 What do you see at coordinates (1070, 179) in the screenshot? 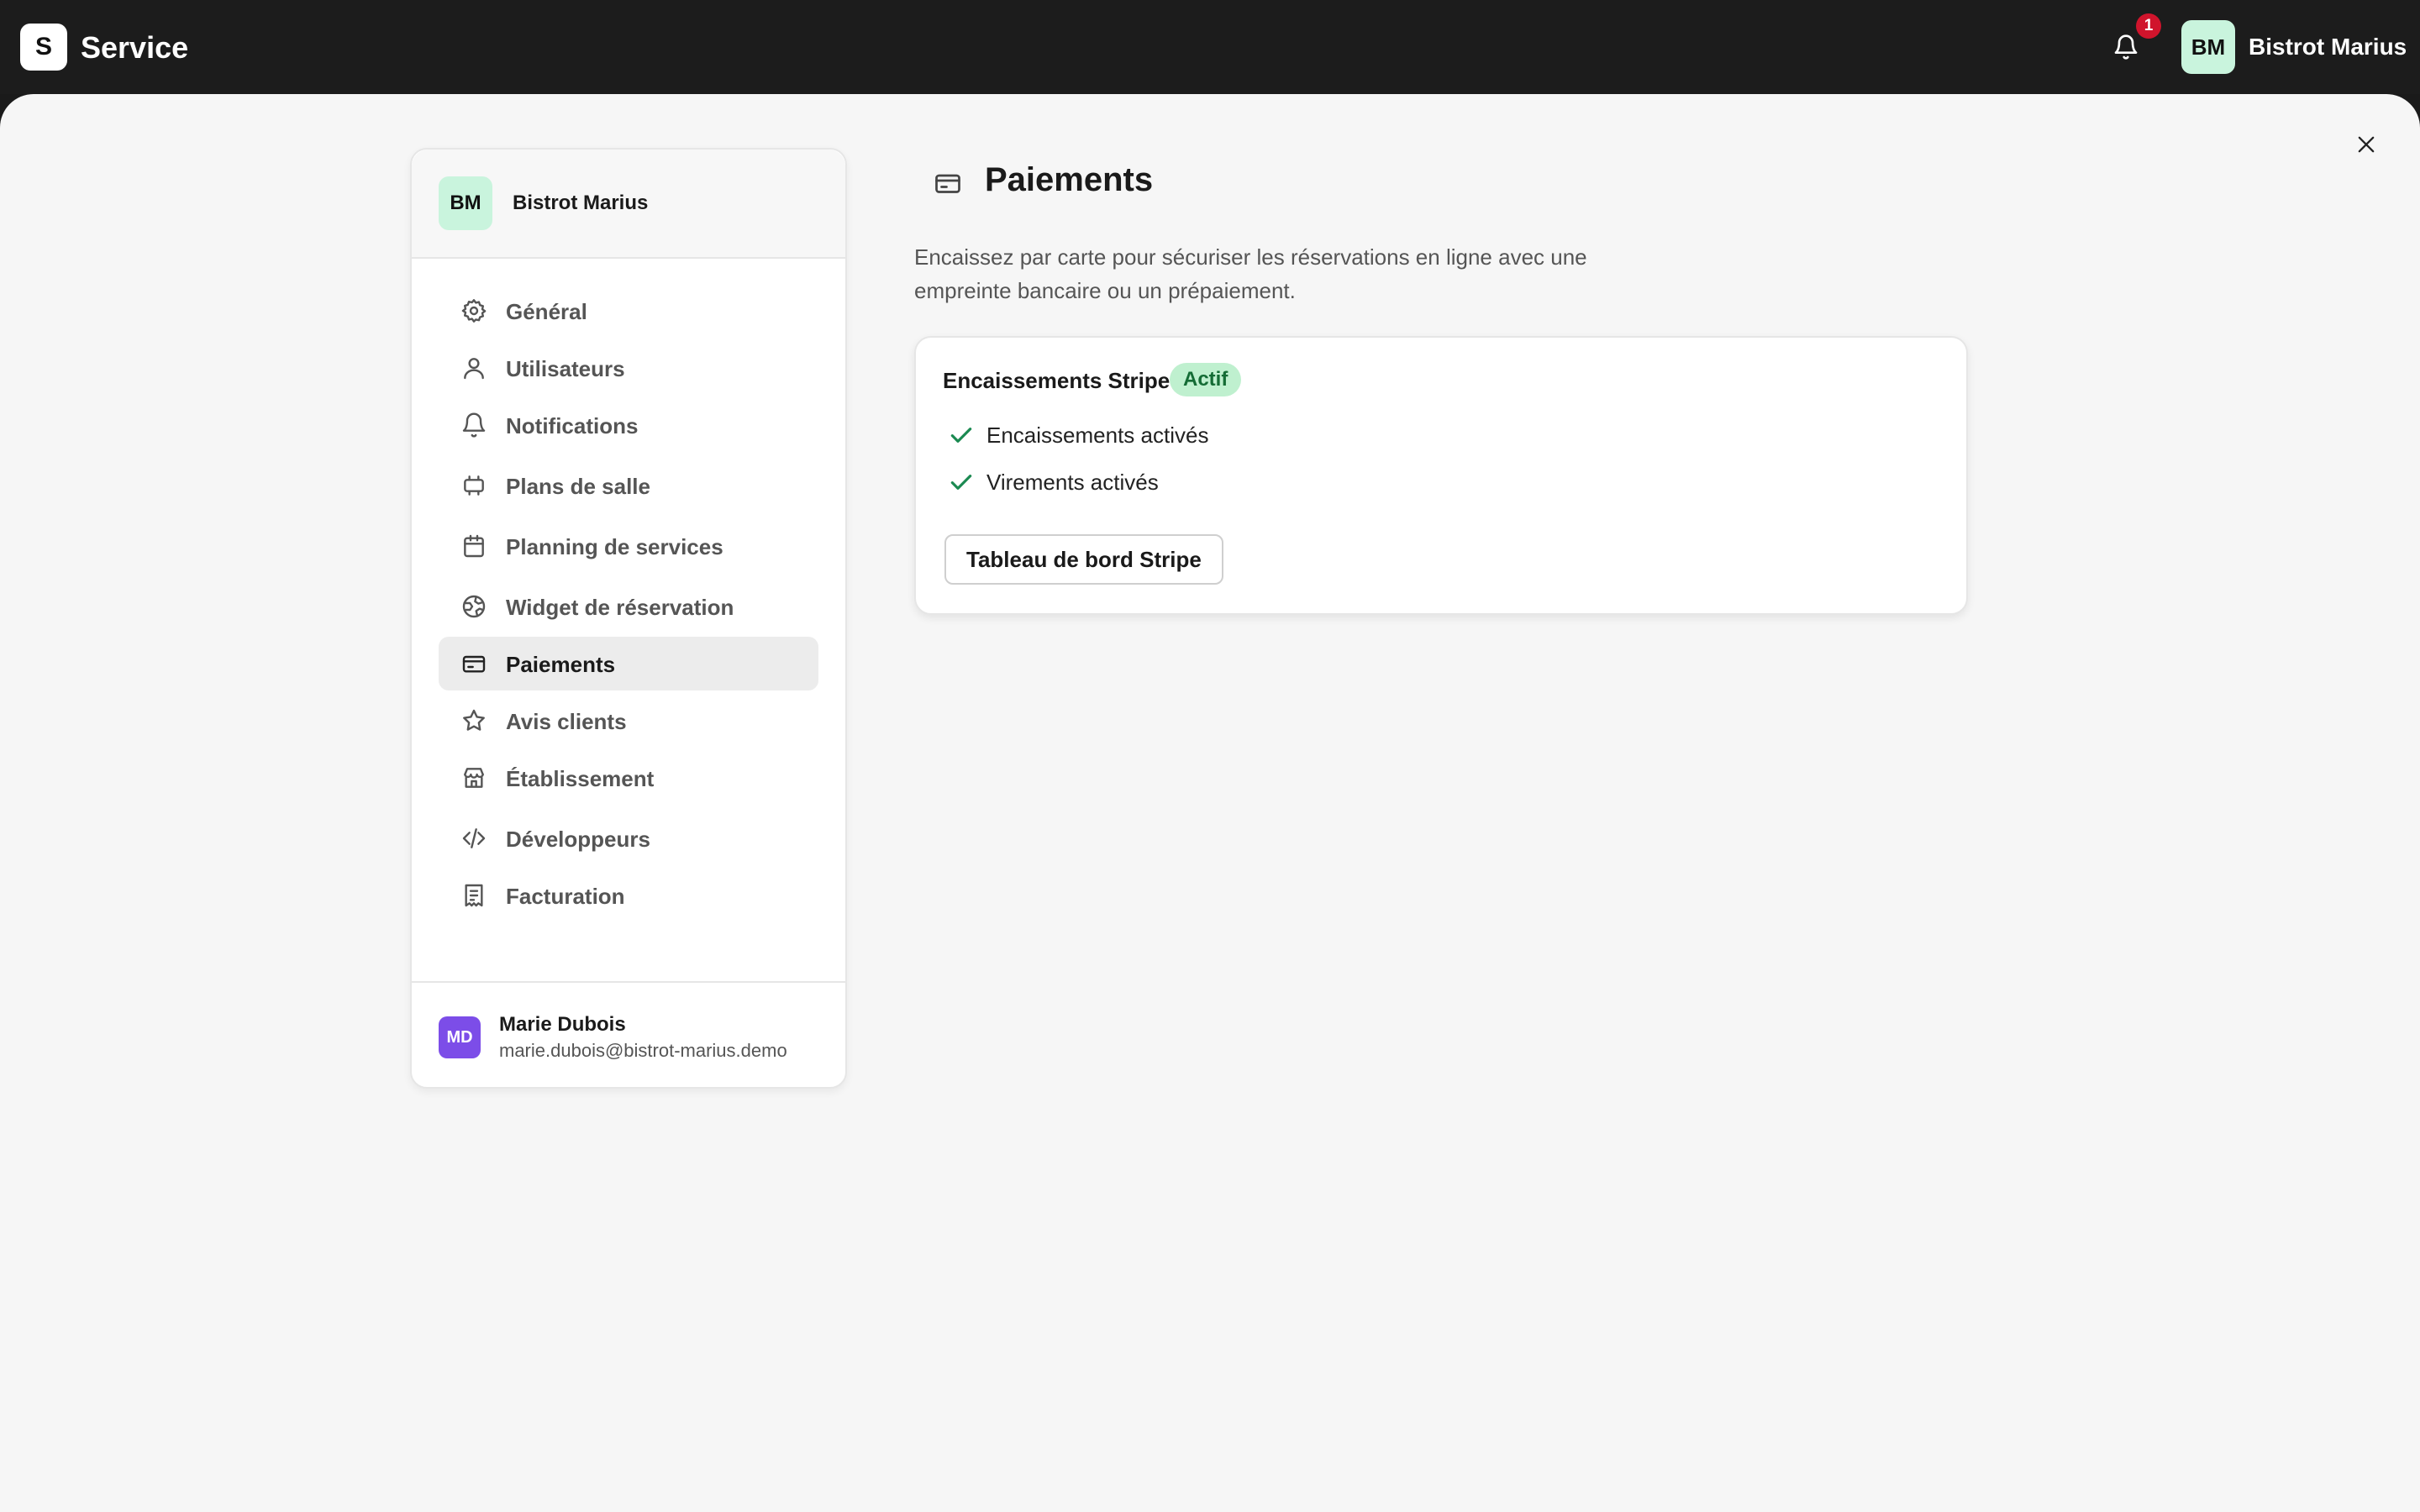
I see `page-title: Paiements` at bounding box center [1070, 179].